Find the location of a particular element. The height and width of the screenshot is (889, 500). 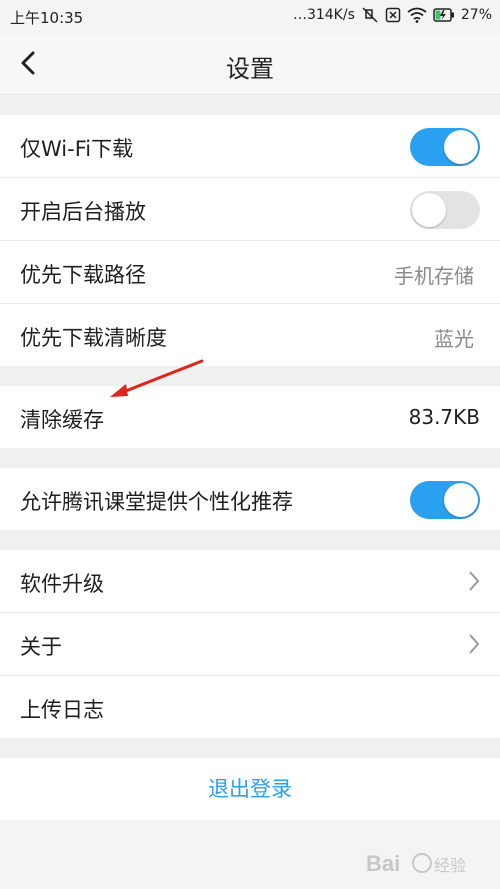

cache-size: 83.7KB is located at coordinates (444, 417).